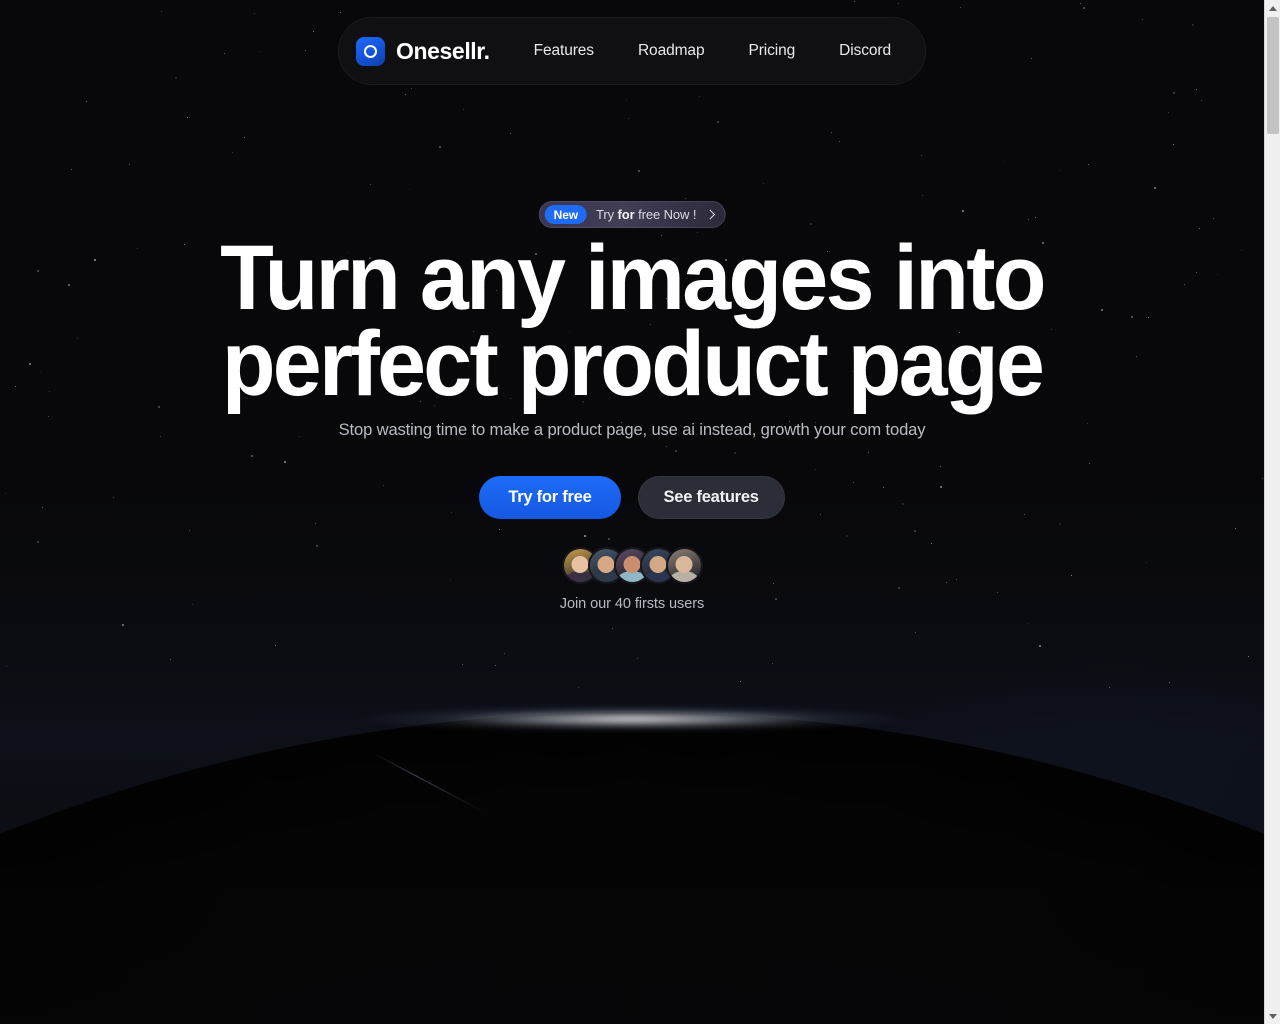 This screenshot has width=1280, height=1024. Describe the element at coordinates (865, 51) in the screenshot. I see `nav-link-discord: Discord` at that location.